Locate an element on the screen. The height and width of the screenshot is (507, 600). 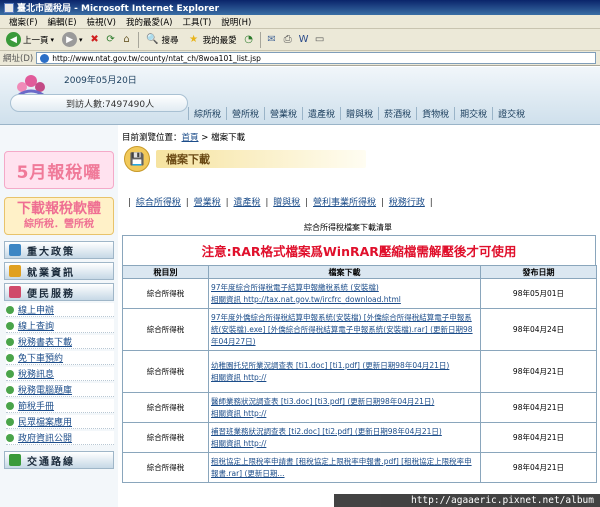
sidebar-item-online-query: 線上查詢 is located at coordinates (60, 326).